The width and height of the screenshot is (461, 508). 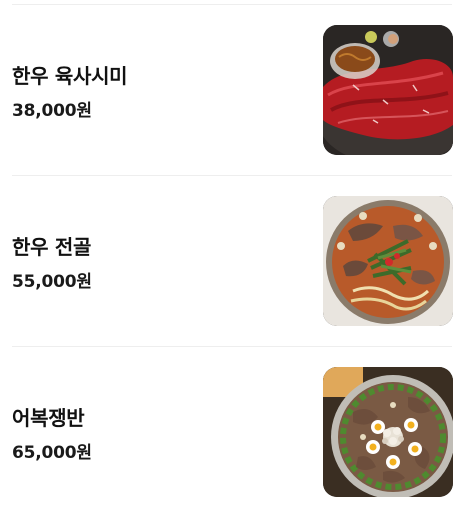 I want to click on menu-item-price: 38,000원, so click(x=52, y=111).